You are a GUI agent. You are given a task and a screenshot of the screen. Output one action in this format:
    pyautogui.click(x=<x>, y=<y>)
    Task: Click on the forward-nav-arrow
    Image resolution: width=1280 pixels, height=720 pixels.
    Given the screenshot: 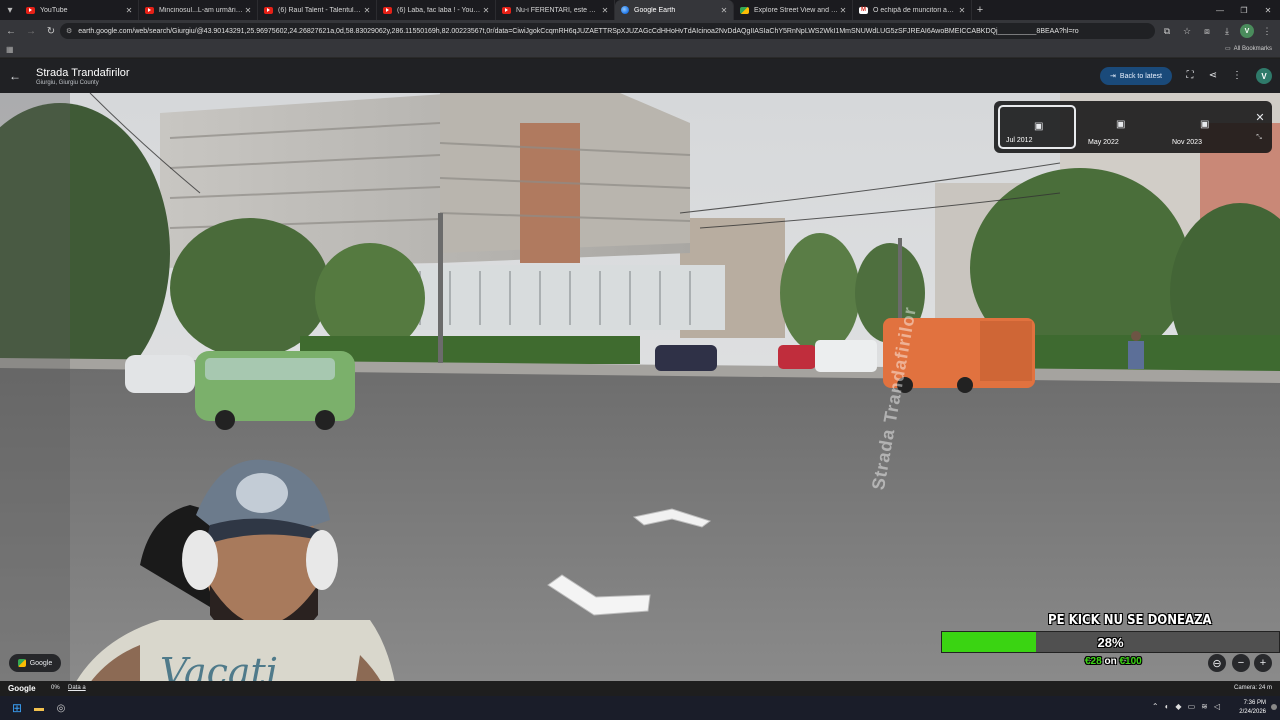 What is the action you would take?
    pyautogui.click(x=672, y=518)
    